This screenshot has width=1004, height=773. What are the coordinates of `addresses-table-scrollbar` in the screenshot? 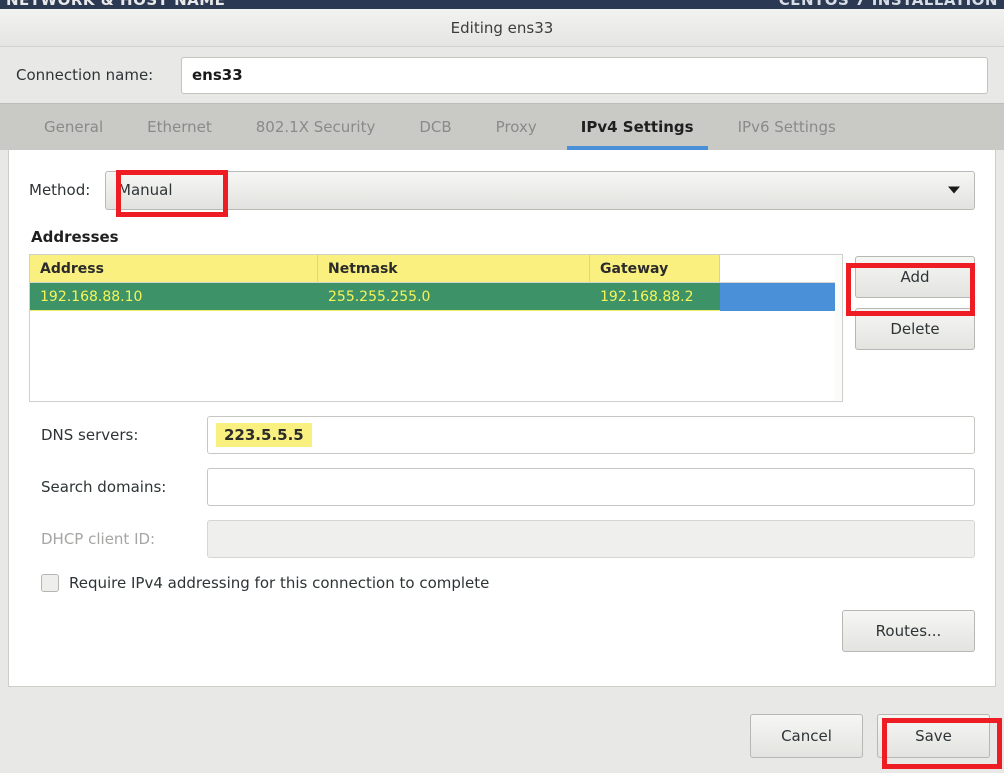 It's located at (838, 328).